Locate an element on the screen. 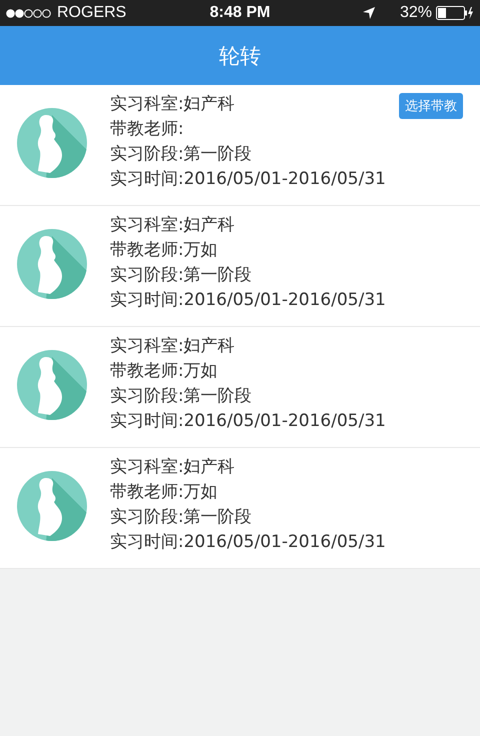 The image size is (480, 736). battery-percent: 32% is located at coordinates (416, 13).